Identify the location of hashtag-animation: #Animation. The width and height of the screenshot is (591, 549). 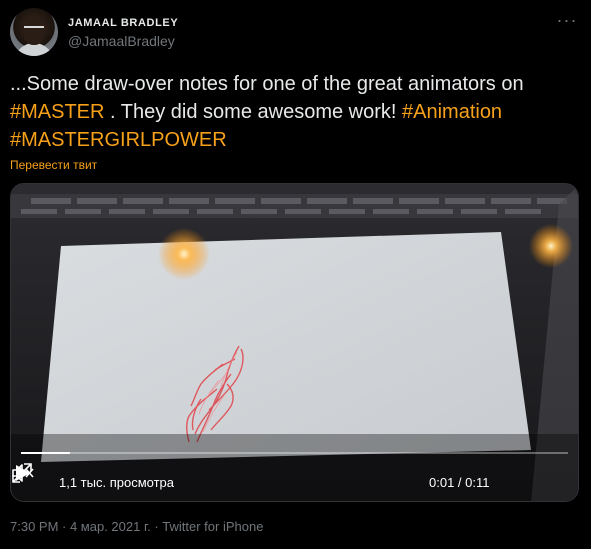
(452, 112).